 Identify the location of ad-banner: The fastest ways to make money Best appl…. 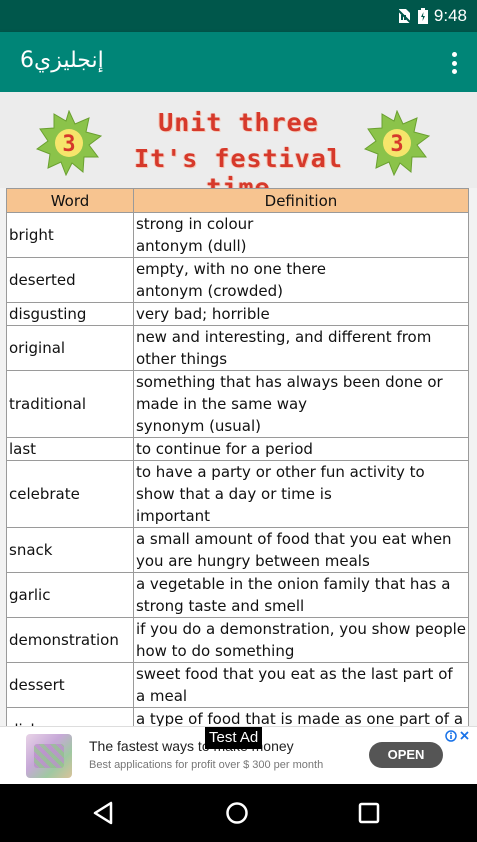
(238, 755).